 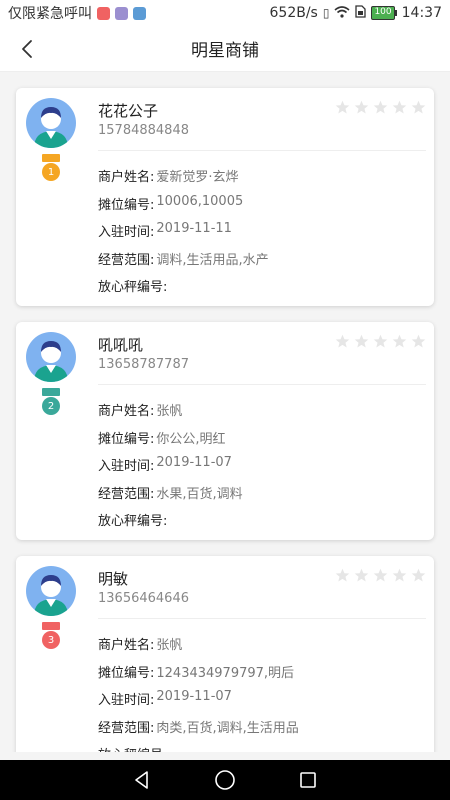 What do you see at coordinates (200, 201) in the screenshot?
I see `info-value: 10006,10005` at bounding box center [200, 201].